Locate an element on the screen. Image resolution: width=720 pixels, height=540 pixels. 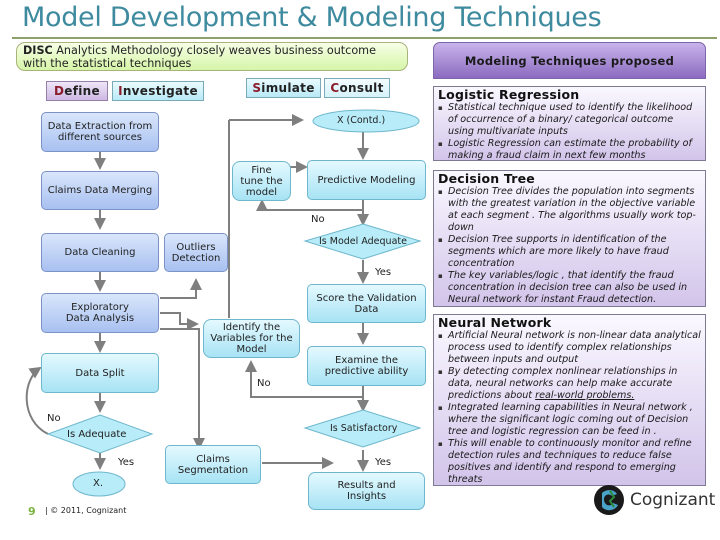
box-data-extraction: Data Extraction from different sources is located at coordinates (100, 132).